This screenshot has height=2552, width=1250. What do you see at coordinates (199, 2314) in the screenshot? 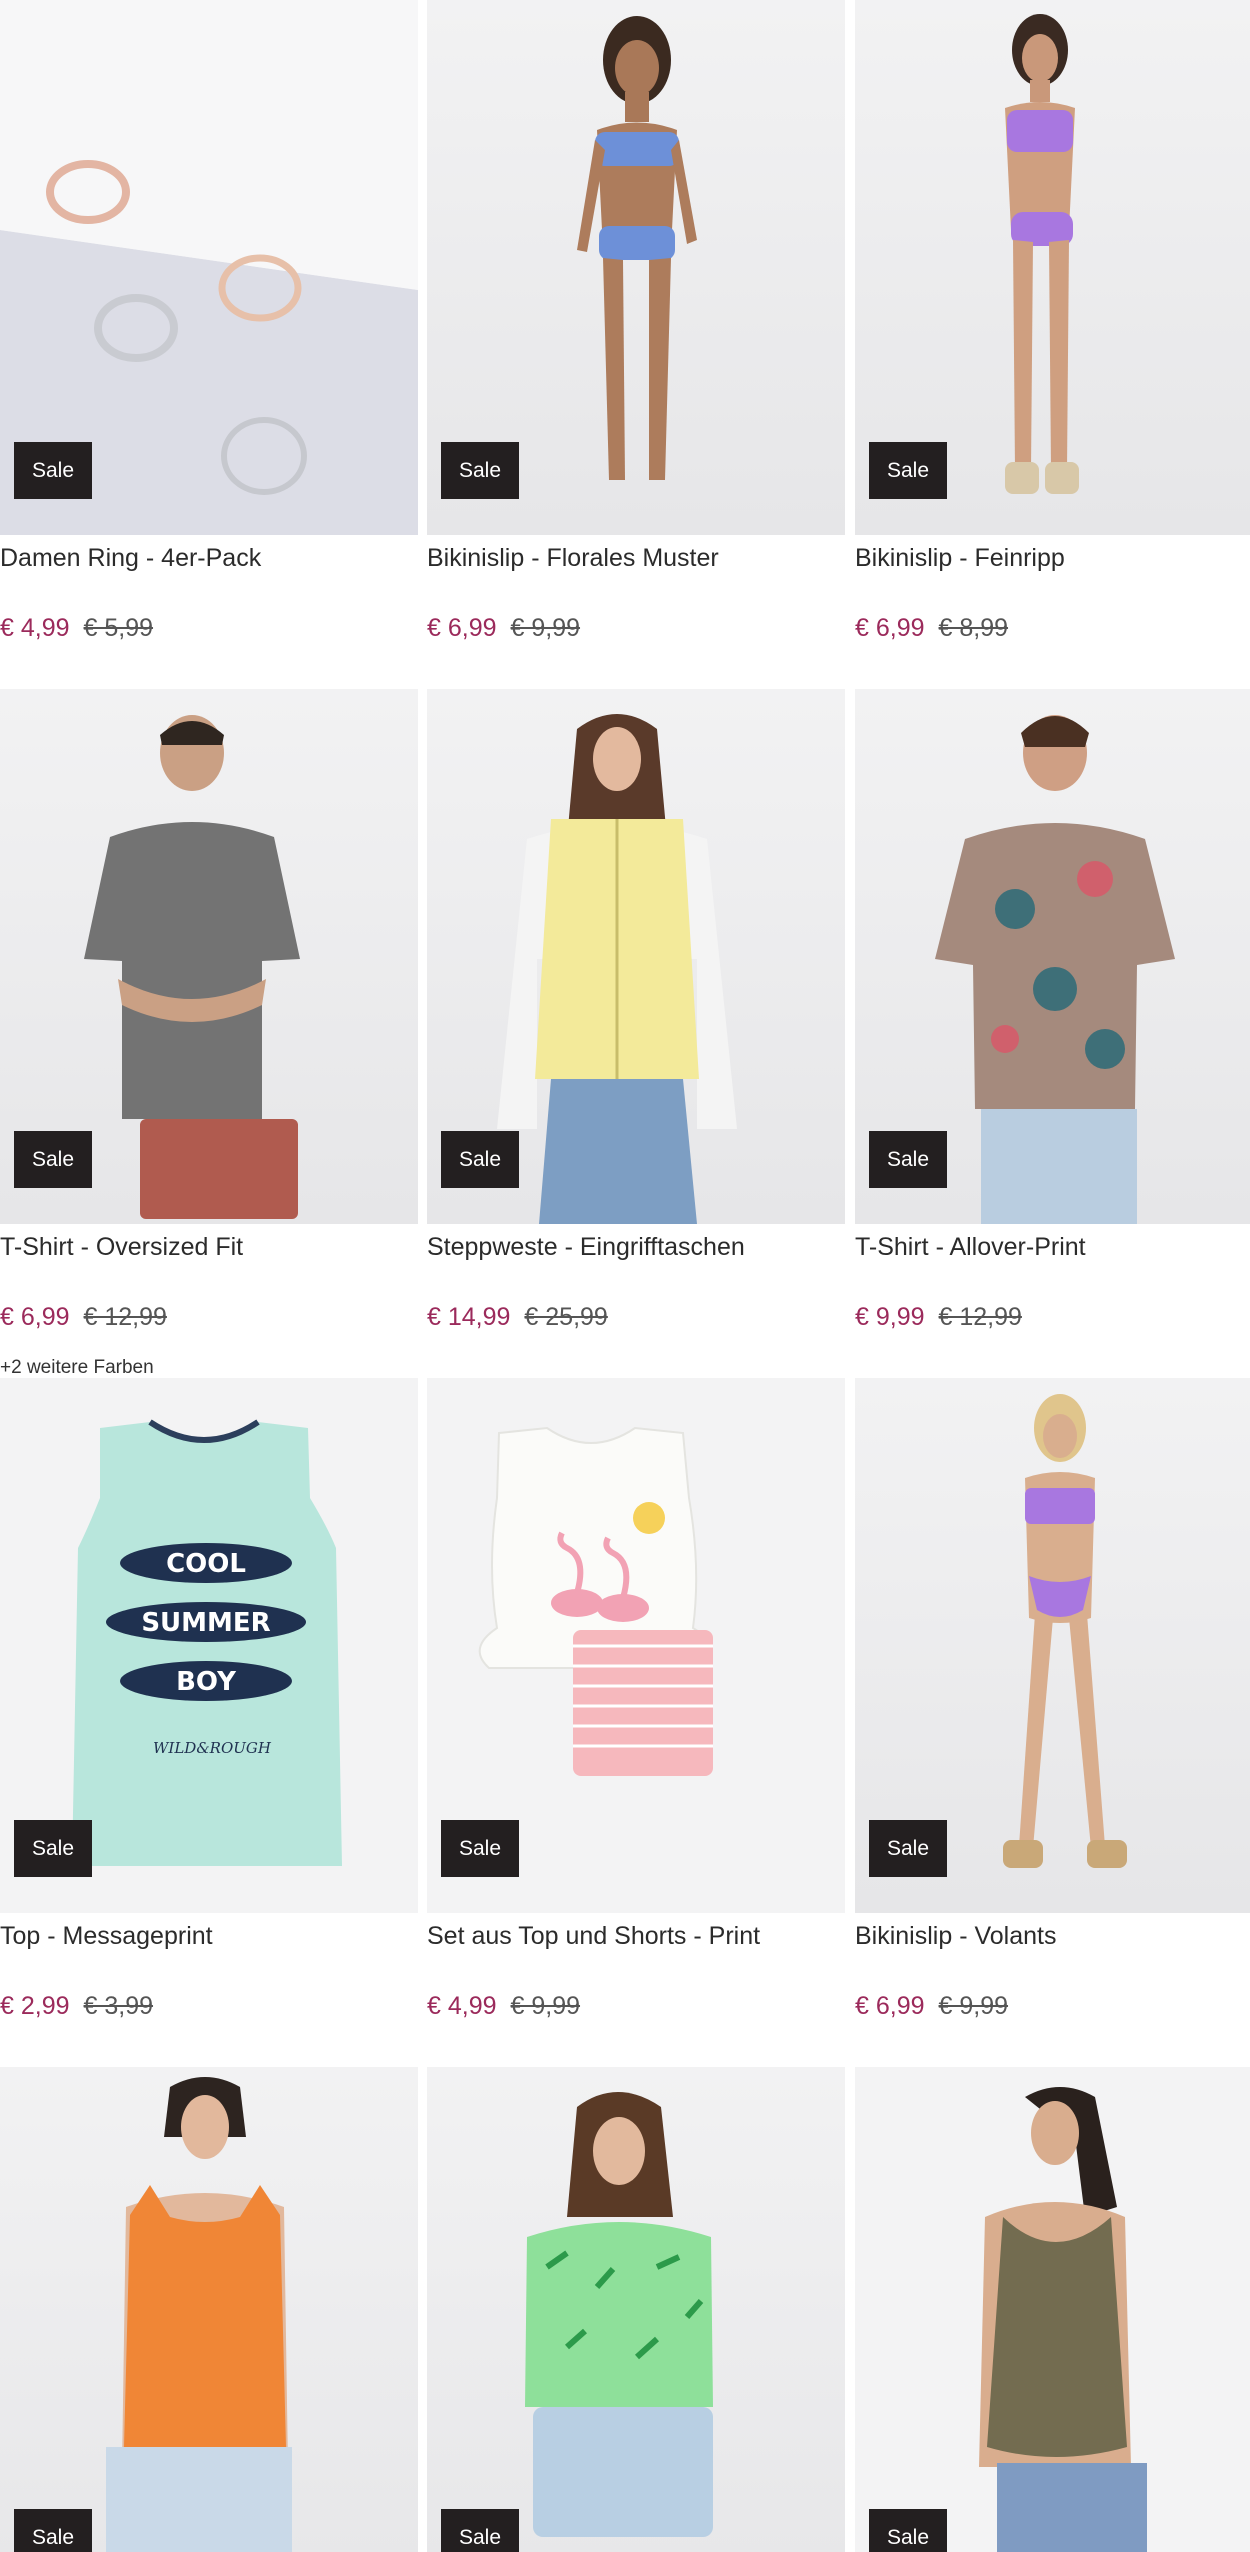
I see `orange-top-model-image` at bounding box center [199, 2314].